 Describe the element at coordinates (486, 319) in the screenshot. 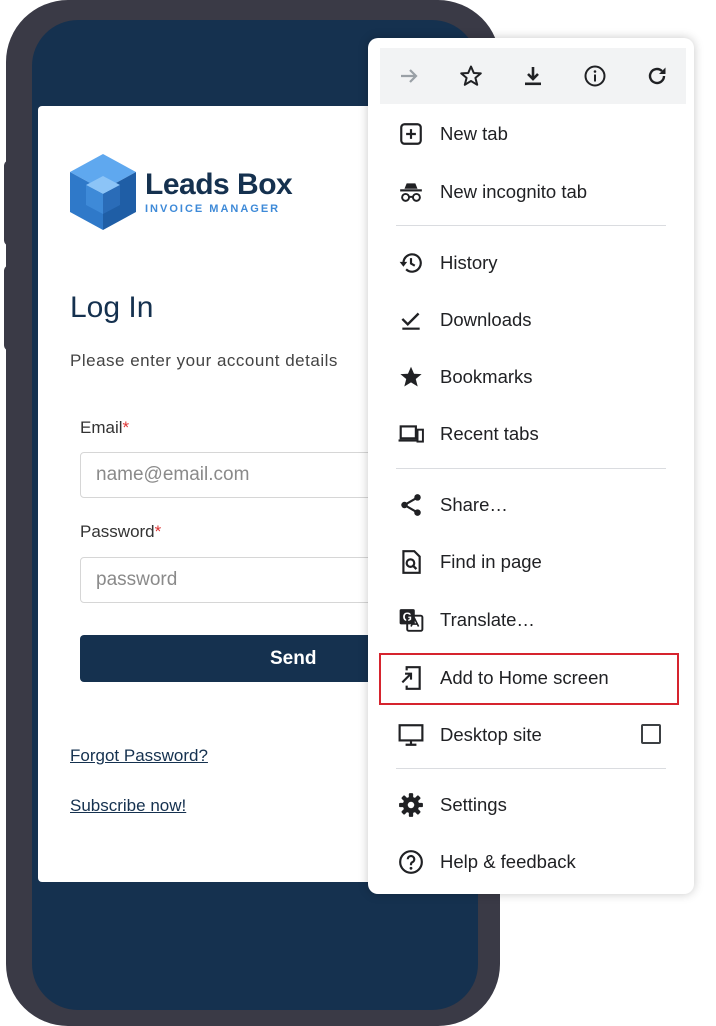

I see `menu-item-label: Downloads` at that location.